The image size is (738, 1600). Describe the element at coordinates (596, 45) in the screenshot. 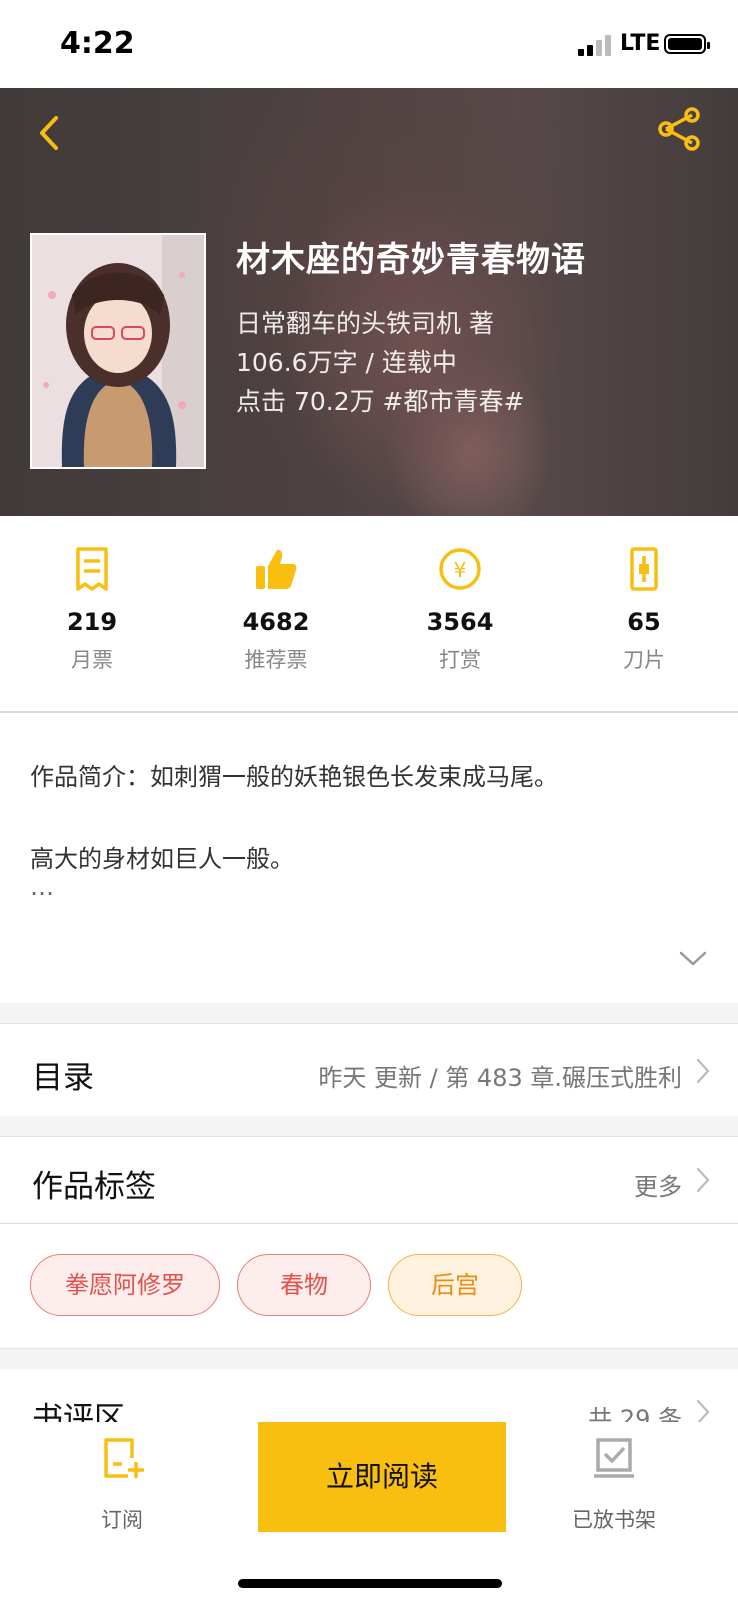

I see `signal-icon` at that location.